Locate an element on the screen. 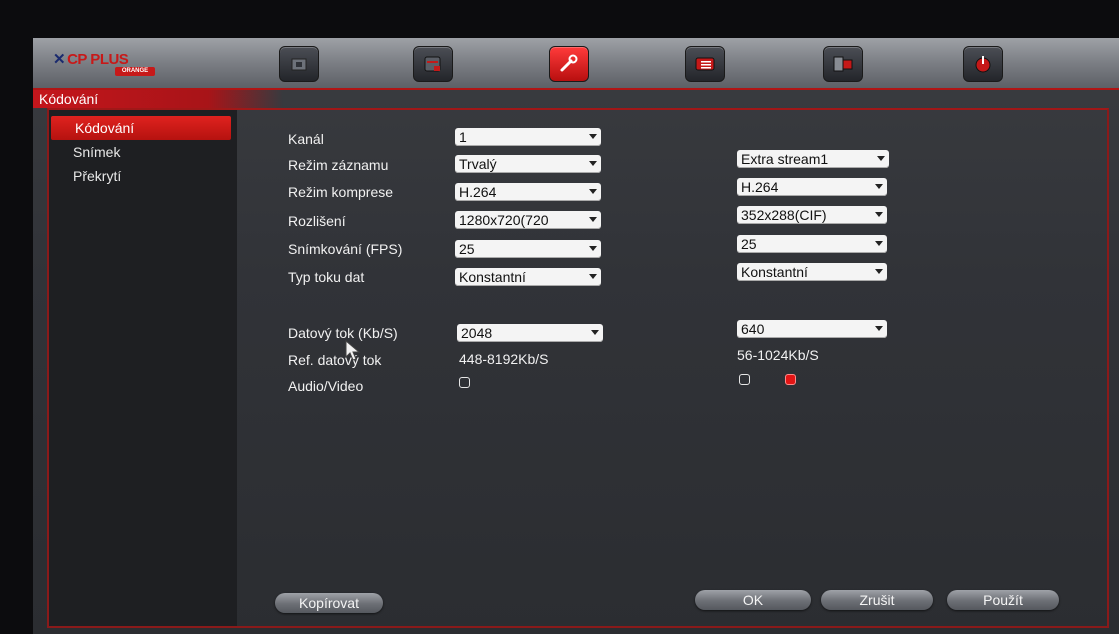  brand-logo: ✕ CP PLUS ORANGE is located at coordinates (108, 64).